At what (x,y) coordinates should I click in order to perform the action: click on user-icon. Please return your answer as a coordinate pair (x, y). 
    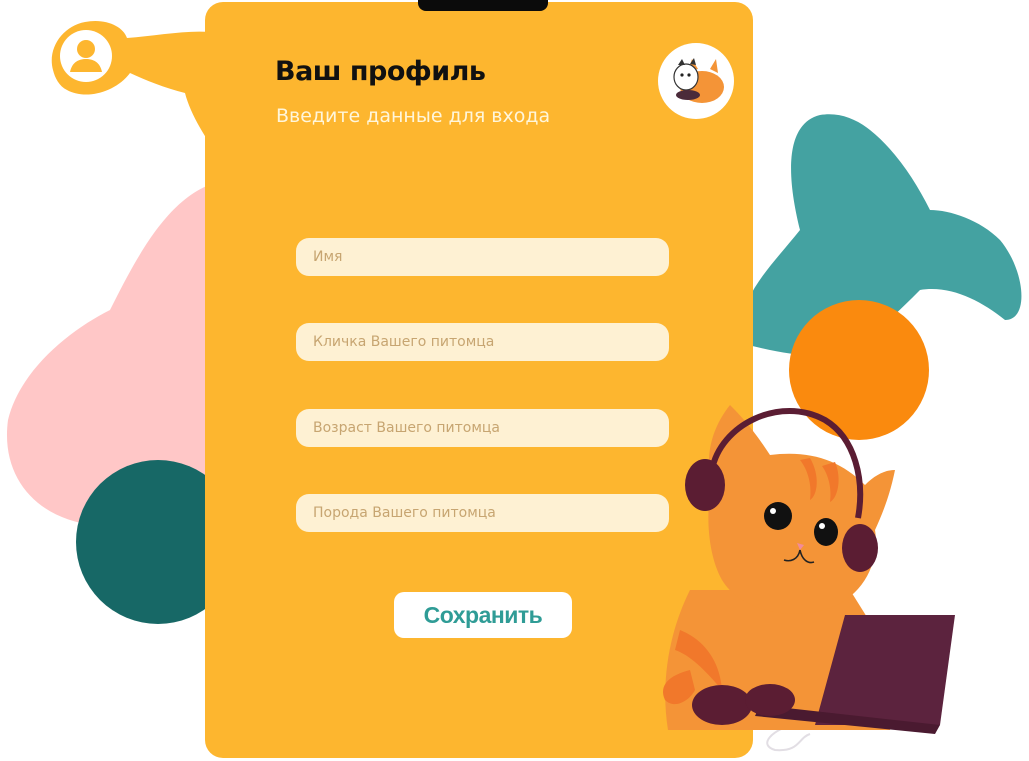
    Looking at the image, I should click on (86, 56).